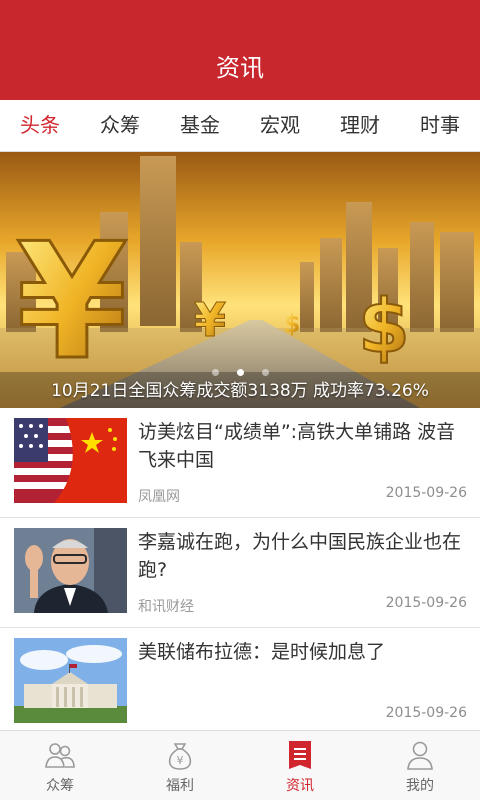  Describe the element at coordinates (280, 125) in the screenshot. I see `tab-macro: 宏观` at that location.